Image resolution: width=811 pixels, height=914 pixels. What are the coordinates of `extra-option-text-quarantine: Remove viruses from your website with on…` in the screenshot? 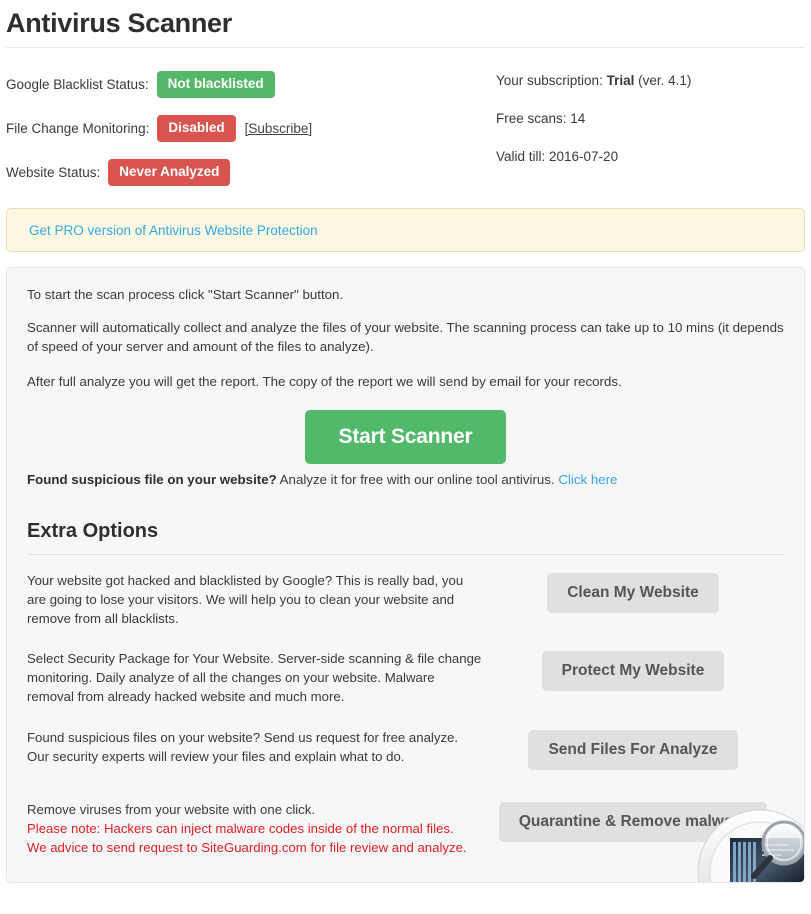 It's located at (254, 828).